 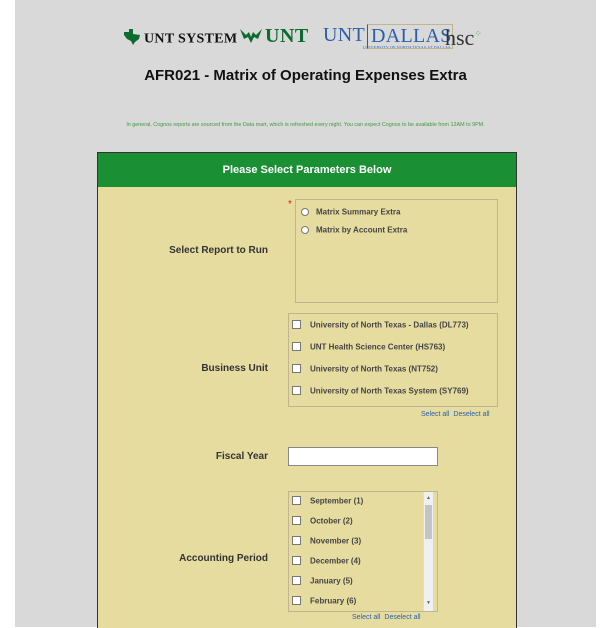 I want to click on panel-header: Please Select Parameters Below, so click(x=307, y=170).